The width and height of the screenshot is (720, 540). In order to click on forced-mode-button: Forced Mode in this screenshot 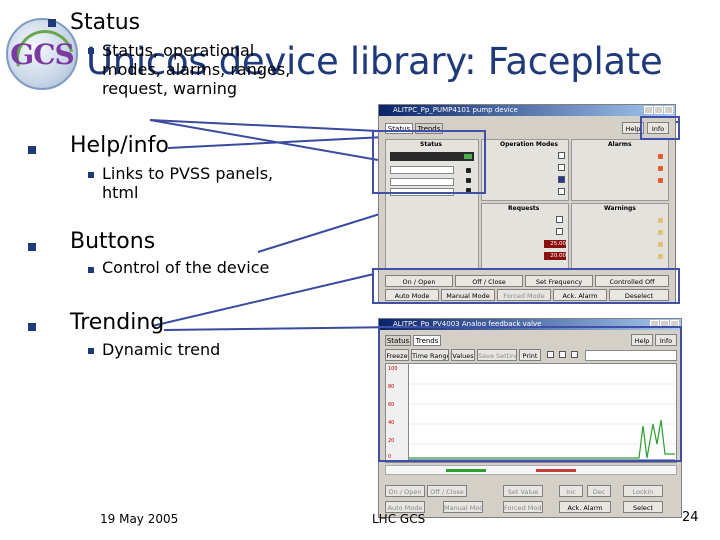, I will do `click(523, 507)`.